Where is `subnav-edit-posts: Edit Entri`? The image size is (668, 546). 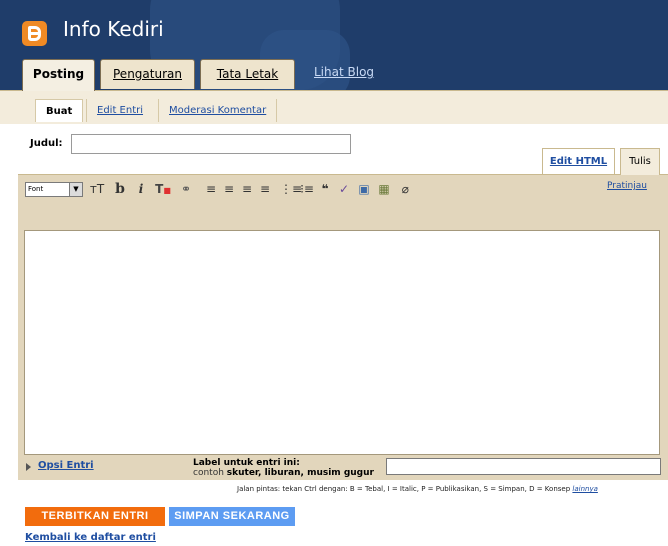
subnav-edit-posts: Edit Entri is located at coordinates (119, 110).